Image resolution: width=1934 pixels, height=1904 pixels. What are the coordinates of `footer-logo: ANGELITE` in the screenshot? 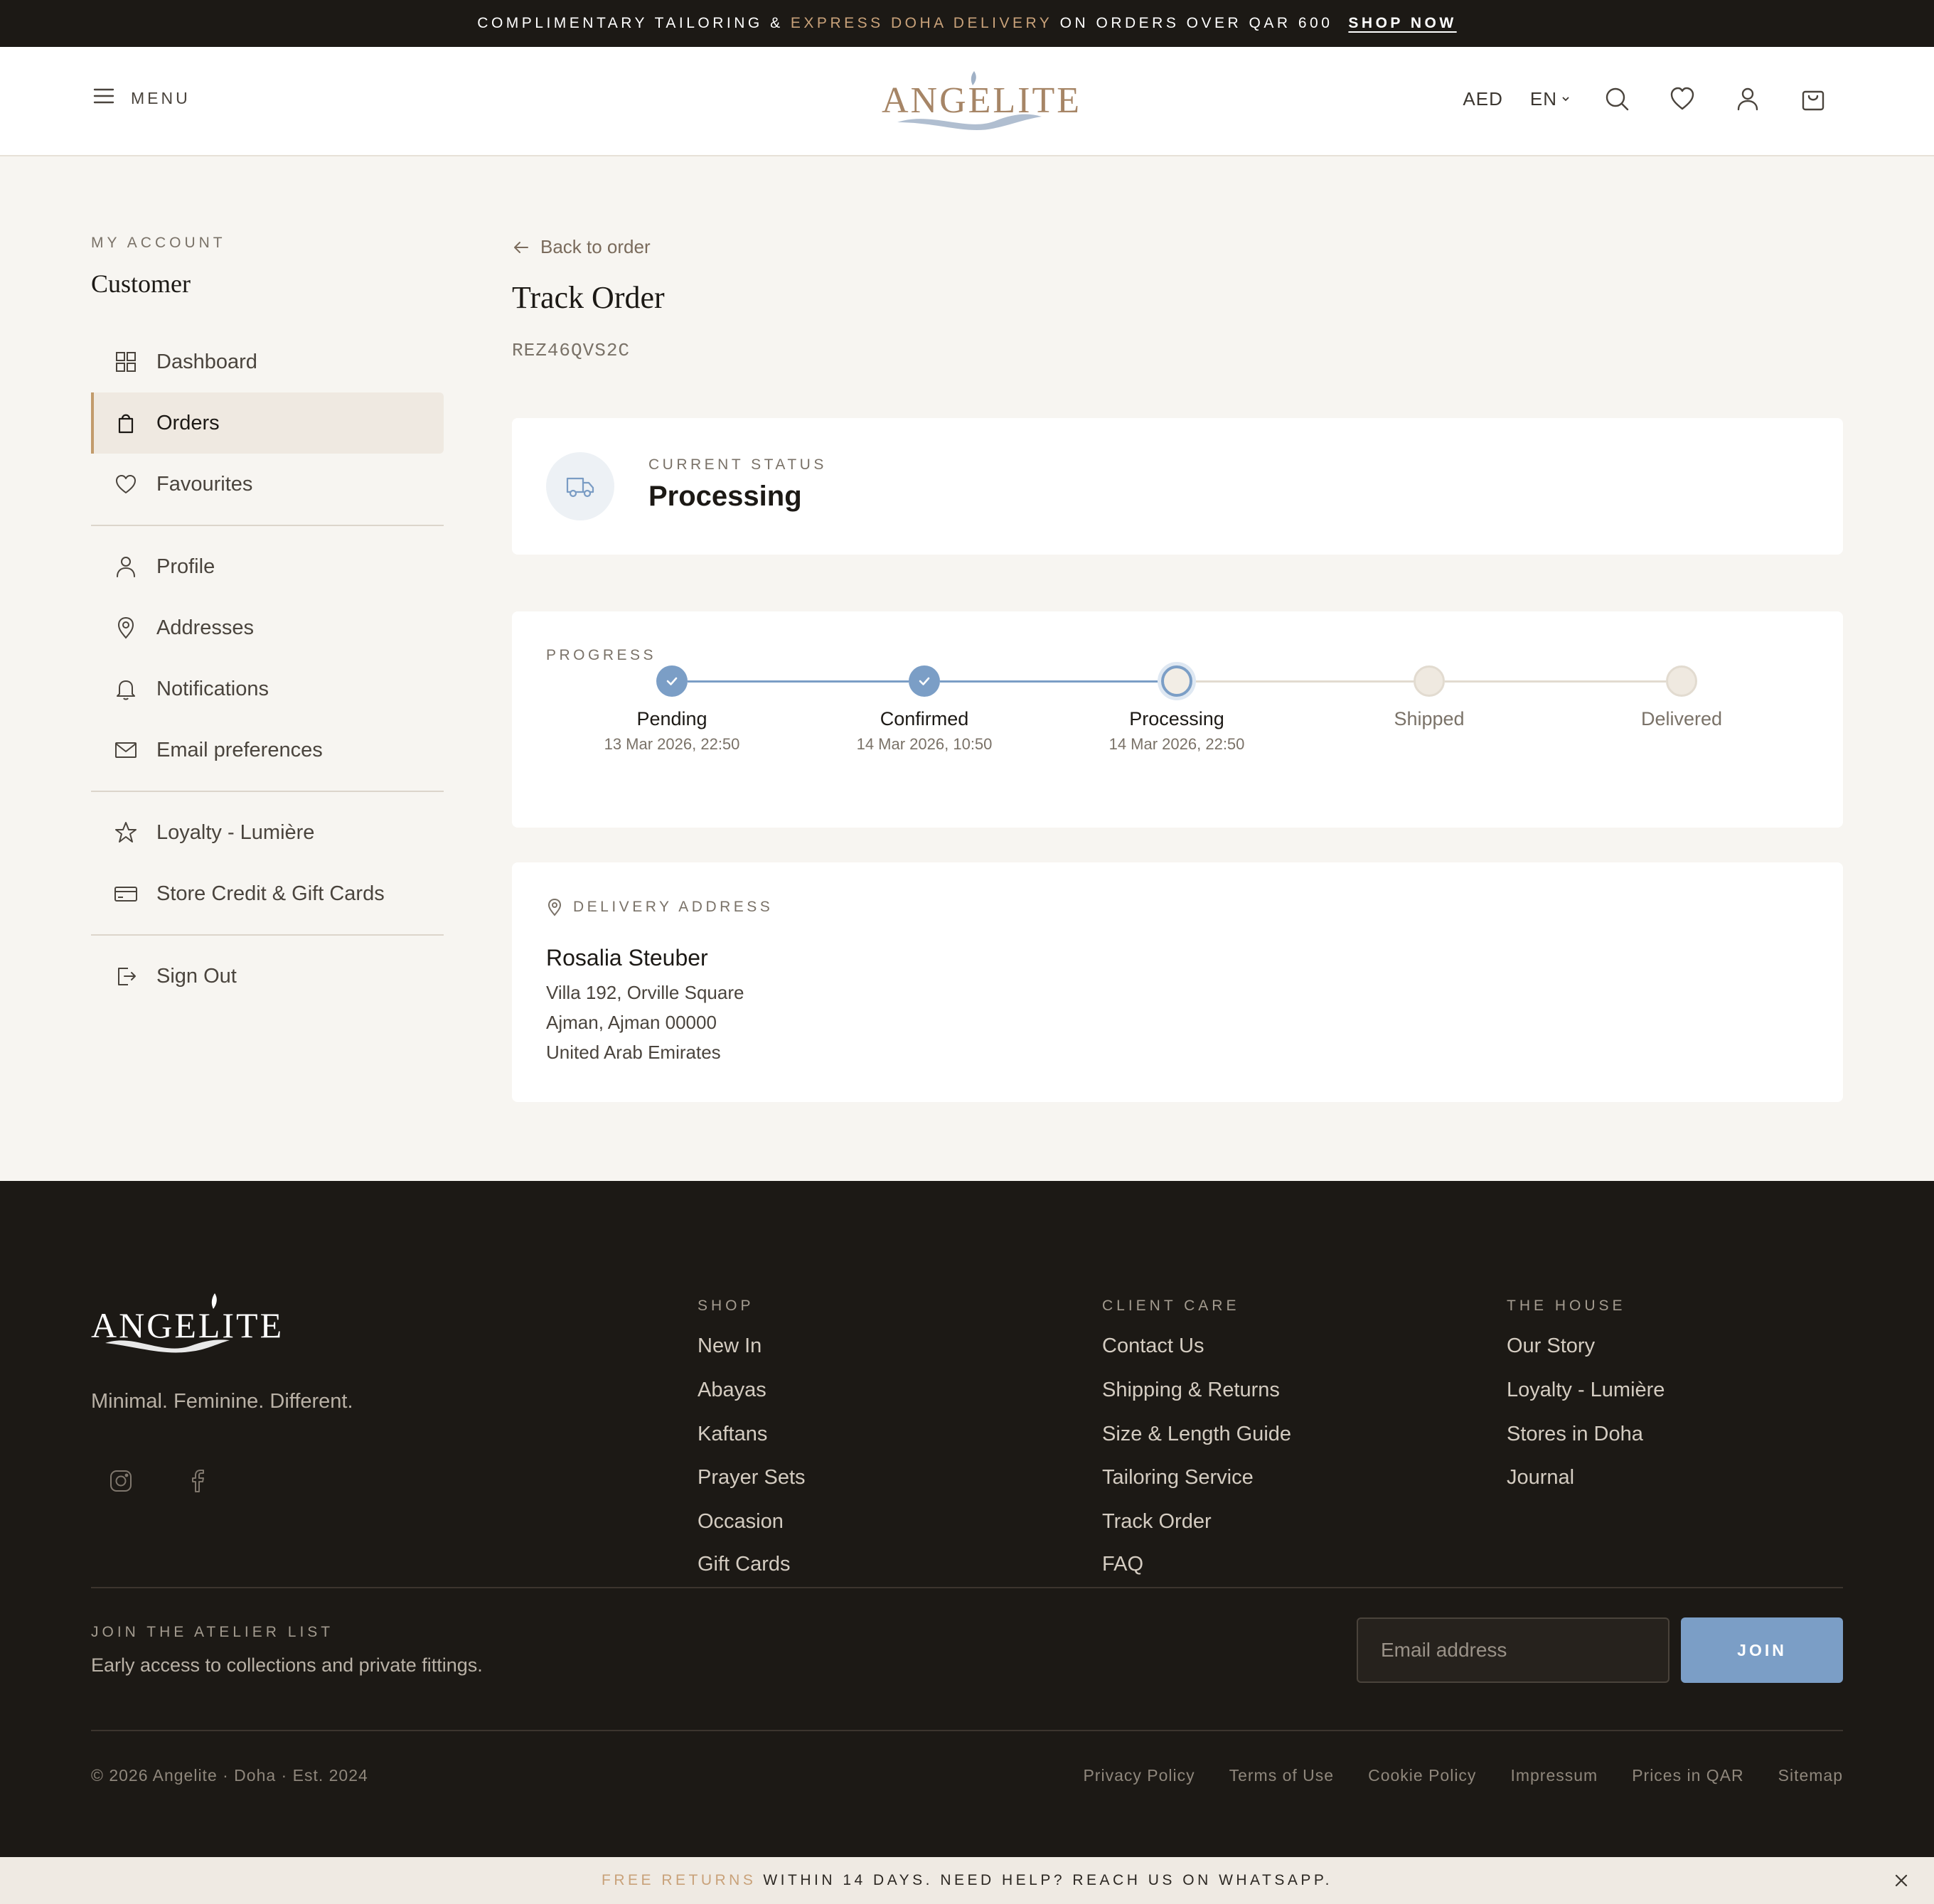 It's located at (187, 1321).